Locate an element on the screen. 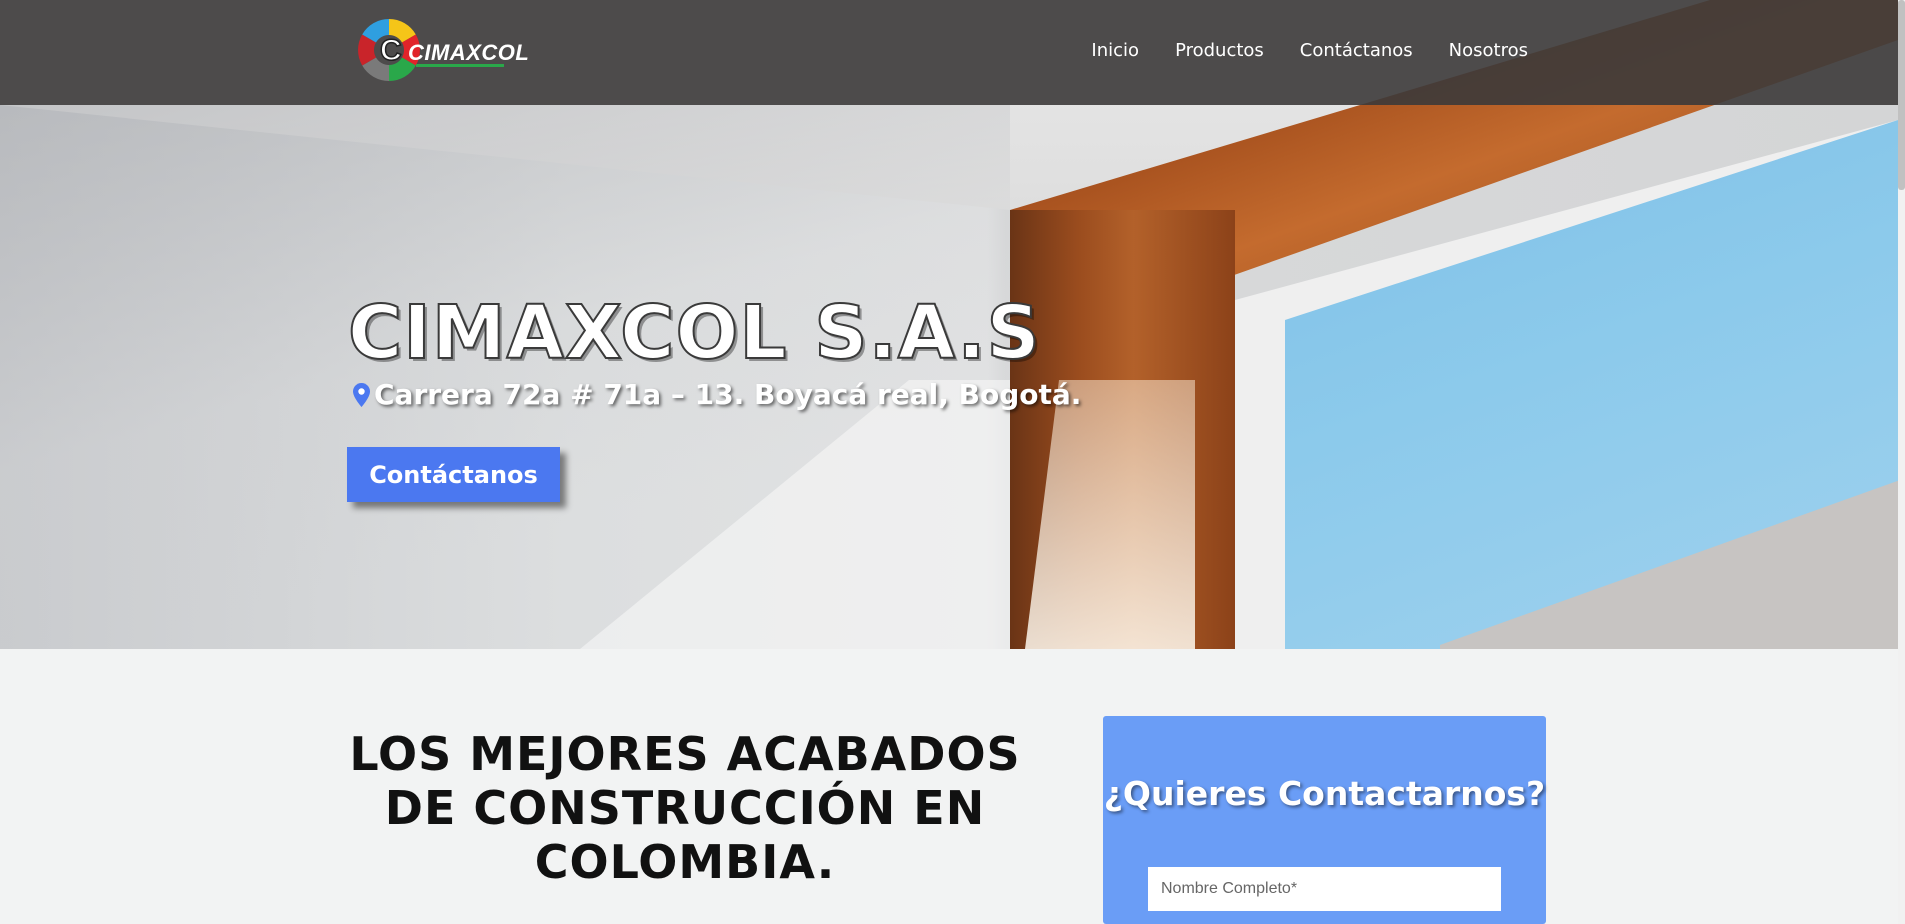  main-menu: Inicio Productos Contáctanos Nosotros is located at coordinates (1309, 50).